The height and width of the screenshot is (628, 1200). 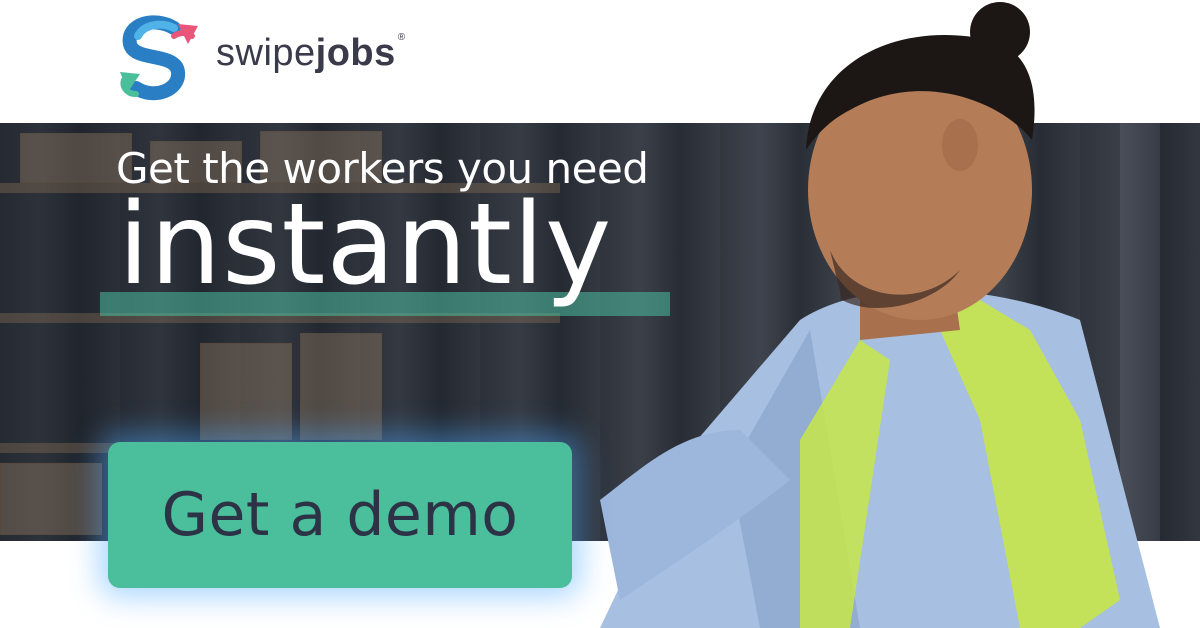 I want to click on brand-name: swipejobs ®, so click(x=311, y=53).